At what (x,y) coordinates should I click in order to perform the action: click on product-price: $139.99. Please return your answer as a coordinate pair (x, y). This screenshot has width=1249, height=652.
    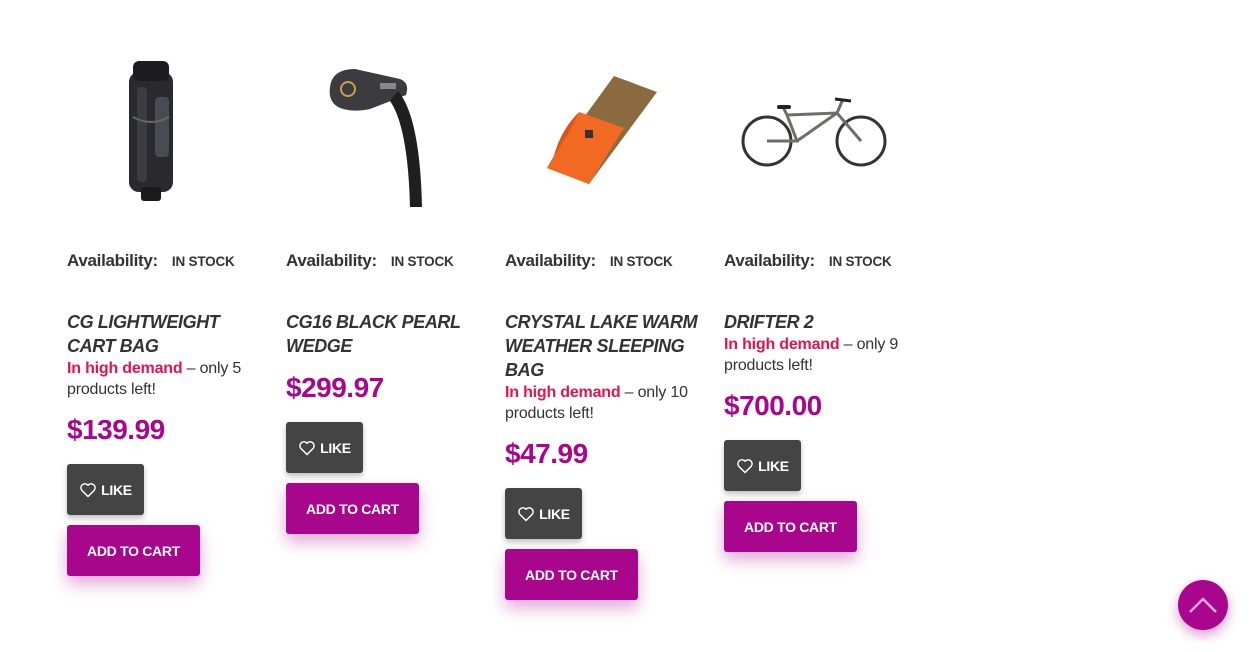
    Looking at the image, I should click on (116, 429).